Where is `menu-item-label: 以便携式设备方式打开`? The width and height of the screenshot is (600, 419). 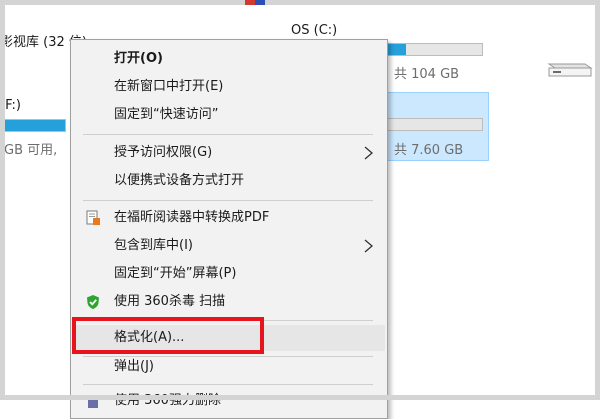
menu-item-label: 以便携式设备方式打开 is located at coordinates (179, 180).